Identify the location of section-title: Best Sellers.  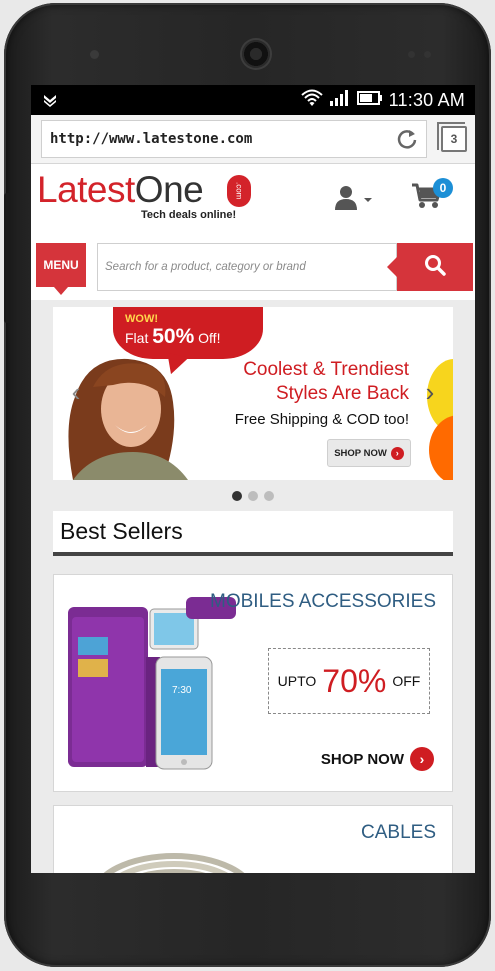
(121, 531).